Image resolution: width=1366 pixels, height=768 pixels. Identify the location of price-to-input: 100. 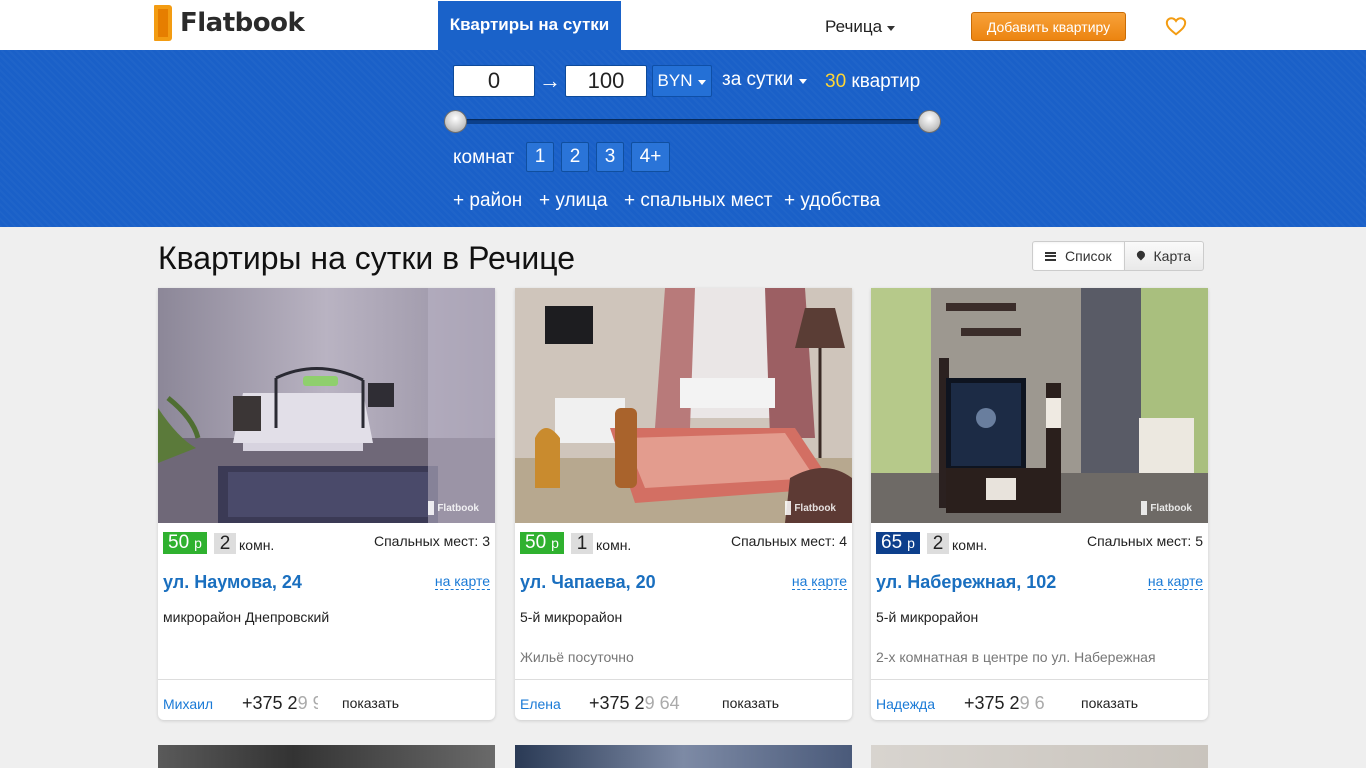
(606, 81).